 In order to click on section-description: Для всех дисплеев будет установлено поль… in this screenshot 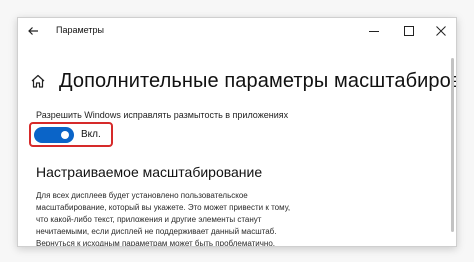, I will do `click(186, 218)`.